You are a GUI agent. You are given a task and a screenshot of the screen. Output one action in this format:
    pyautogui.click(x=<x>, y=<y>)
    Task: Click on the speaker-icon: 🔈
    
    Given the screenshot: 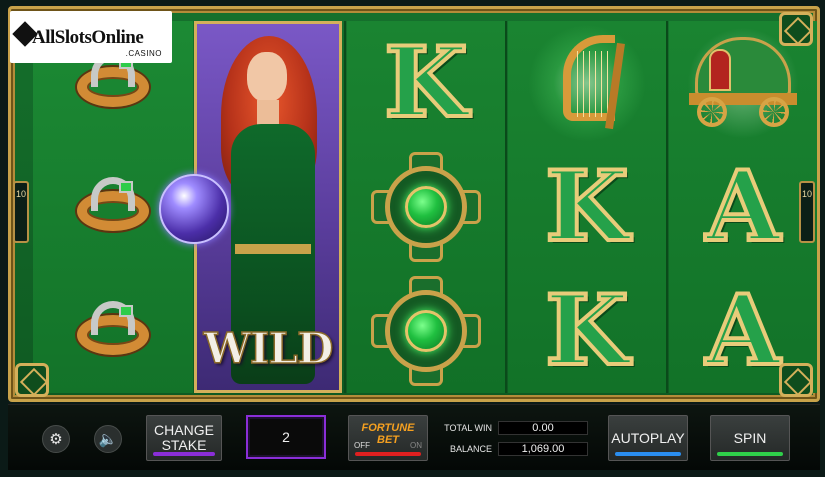 What is the action you would take?
    pyautogui.click(x=108, y=439)
    